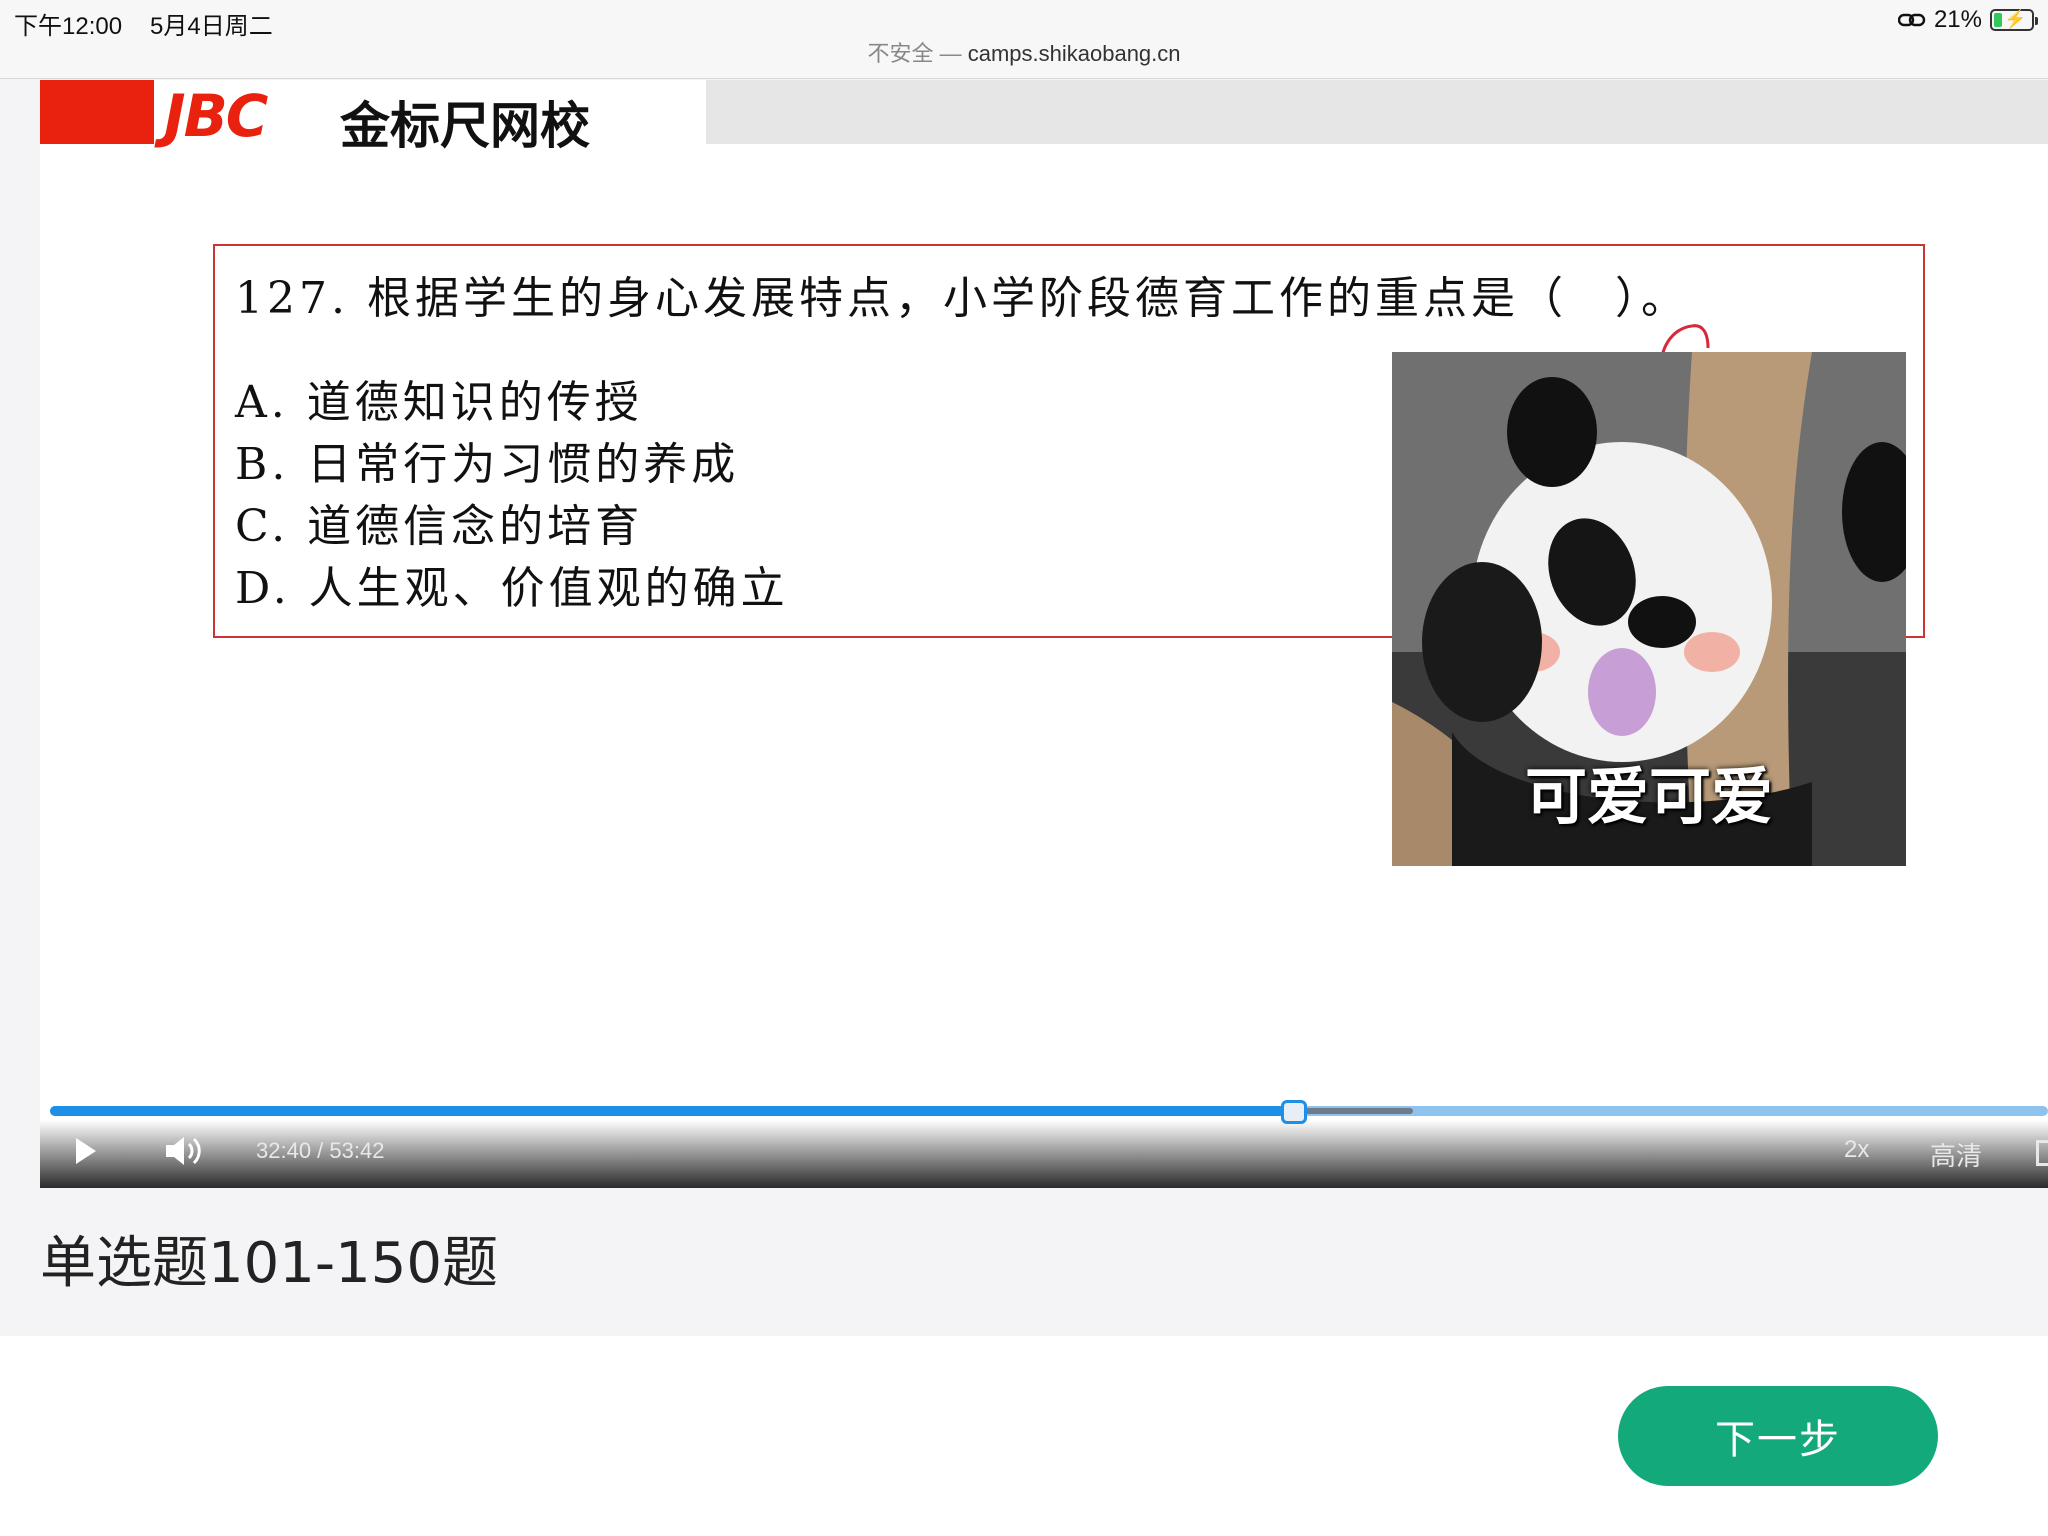  Describe the element at coordinates (1024, 20) in the screenshot. I see `status-bar: 下午12:00 5月4日周二 21% ⚡` at that location.